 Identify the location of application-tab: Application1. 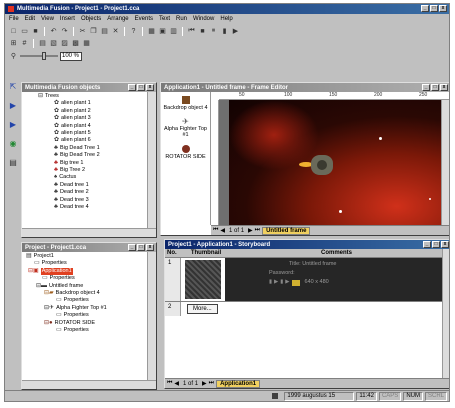
(238, 383).